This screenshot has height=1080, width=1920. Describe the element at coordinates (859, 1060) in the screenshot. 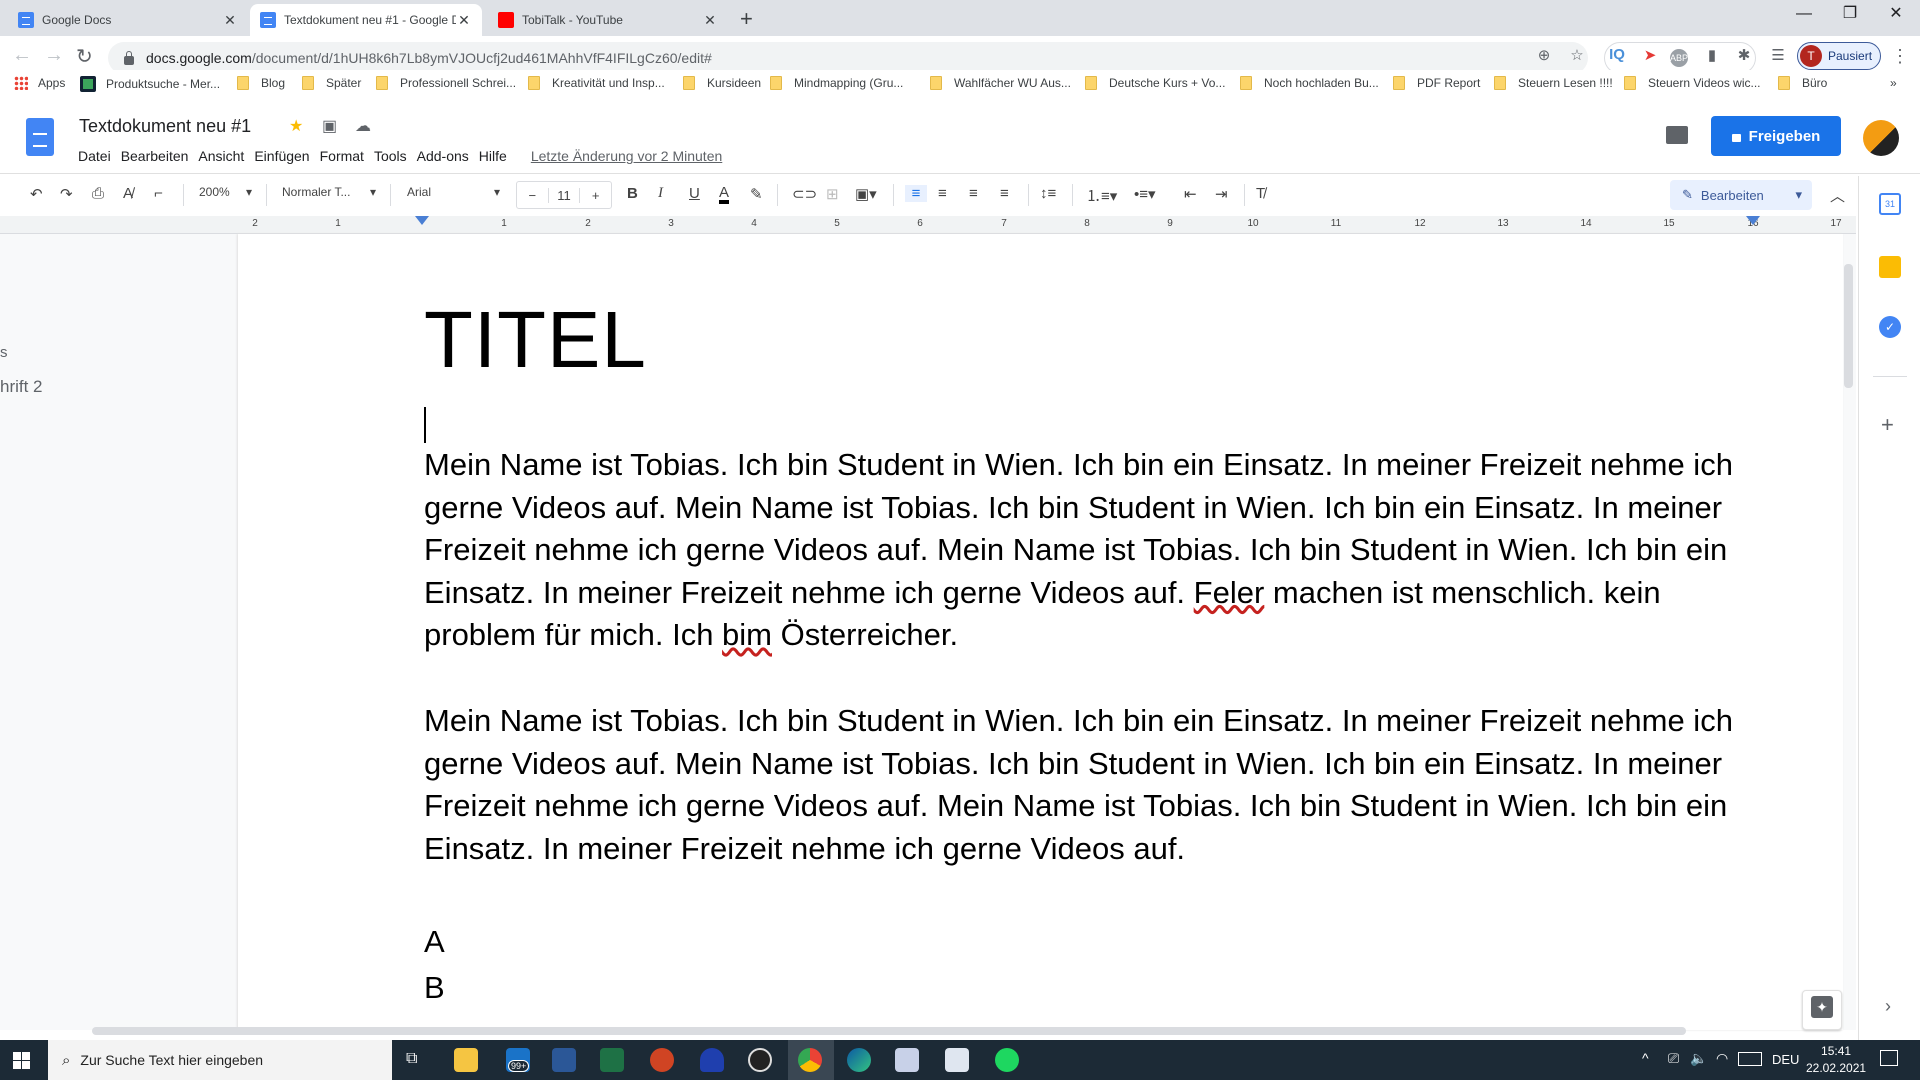

I see `edge-icon` at that location.